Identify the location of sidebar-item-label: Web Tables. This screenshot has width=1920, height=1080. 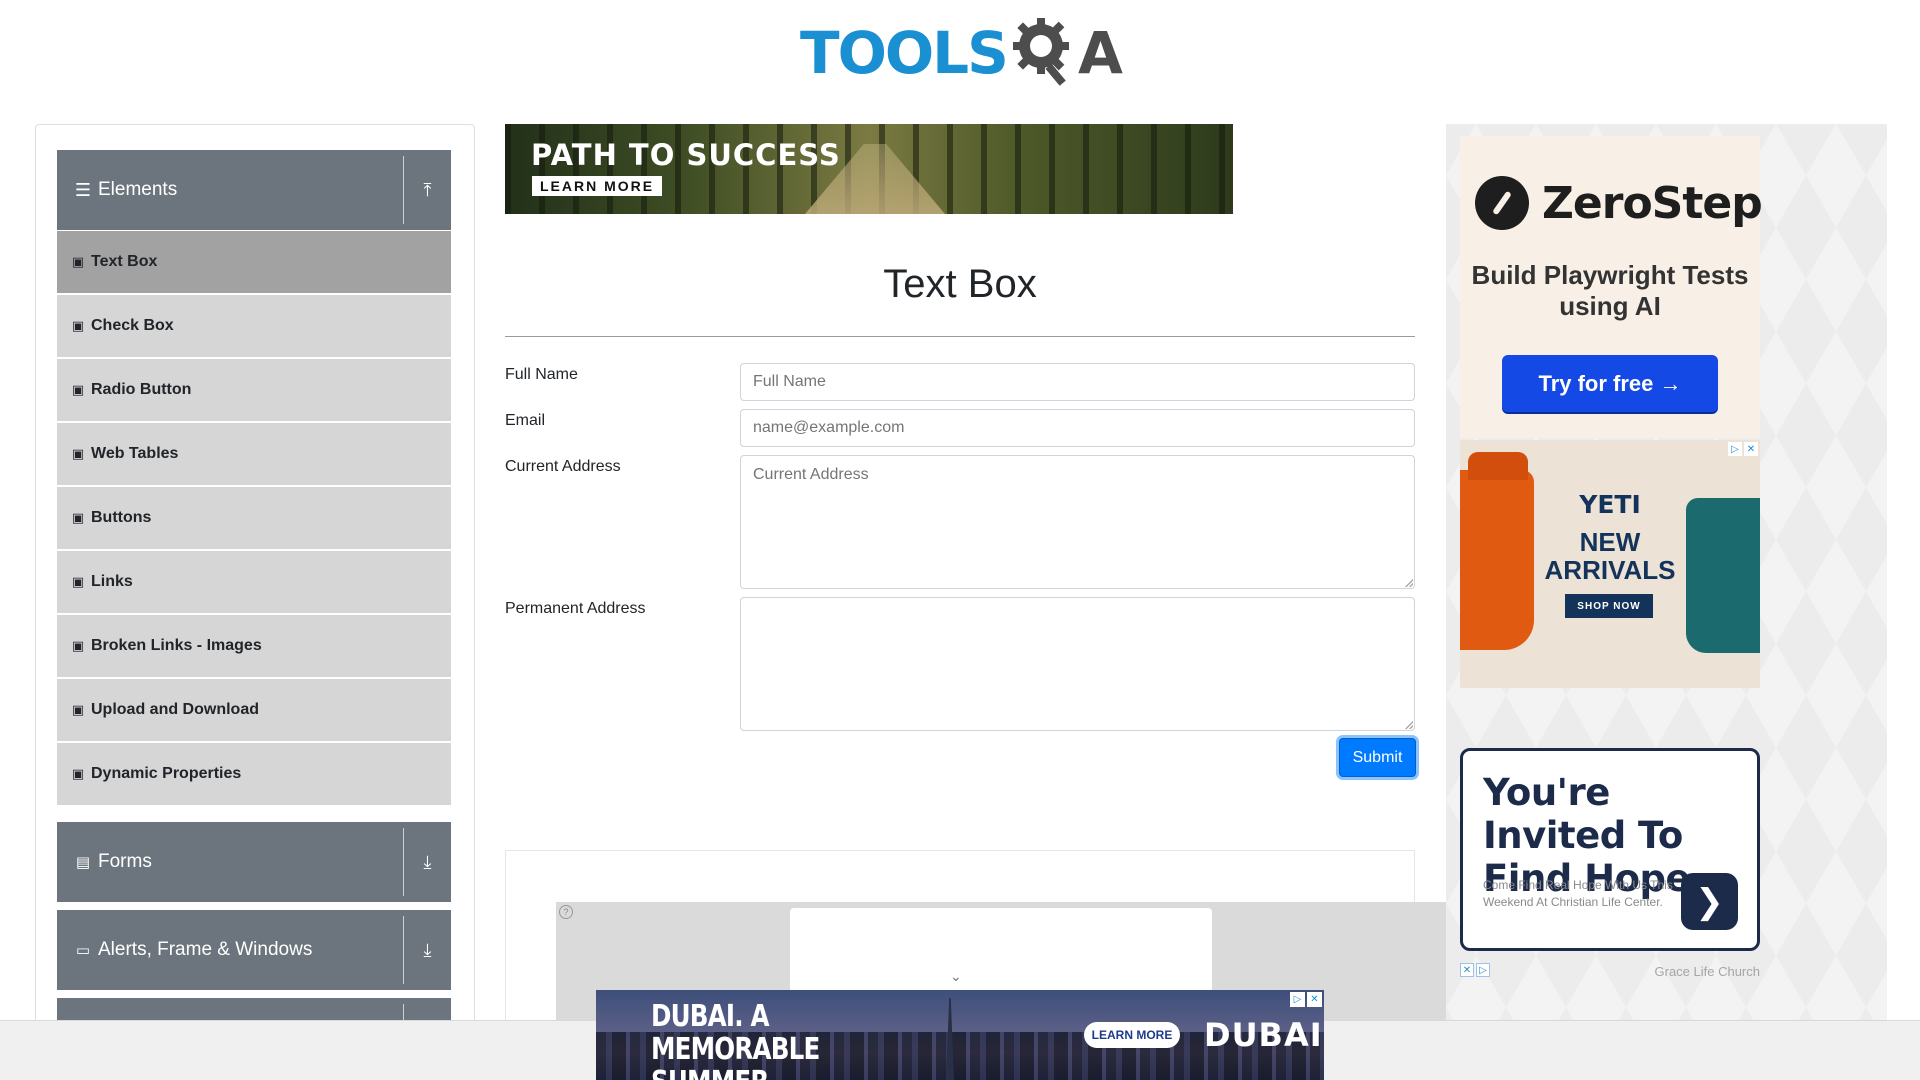
(135, 453).